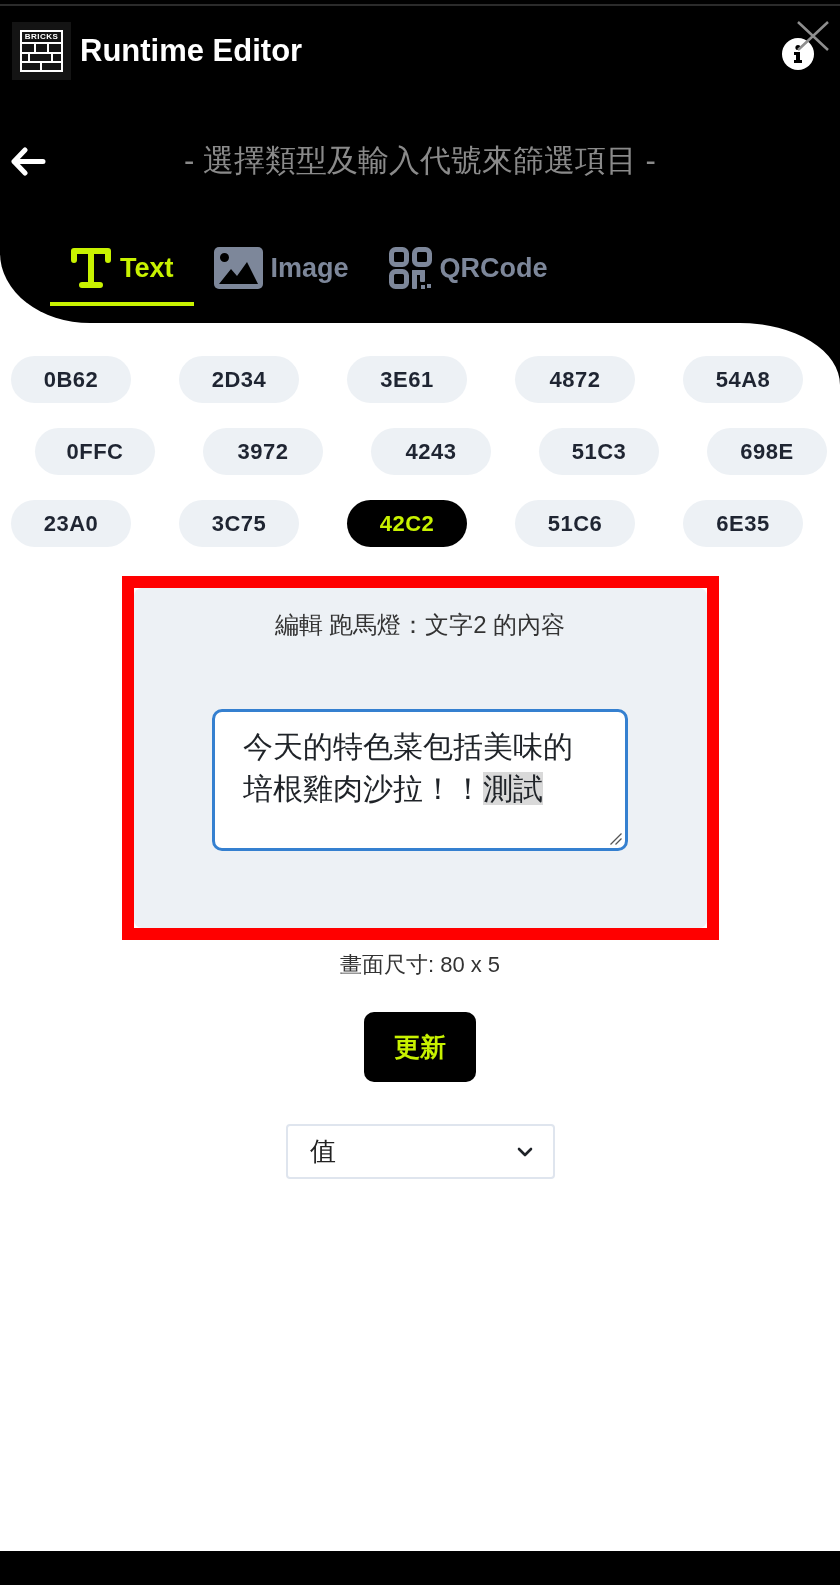 The height and width of the screenshot is (1585, 840). Describe the element at coordinates (239, 523) in the screenshot. I see `code-chip: 3C75` at that location.